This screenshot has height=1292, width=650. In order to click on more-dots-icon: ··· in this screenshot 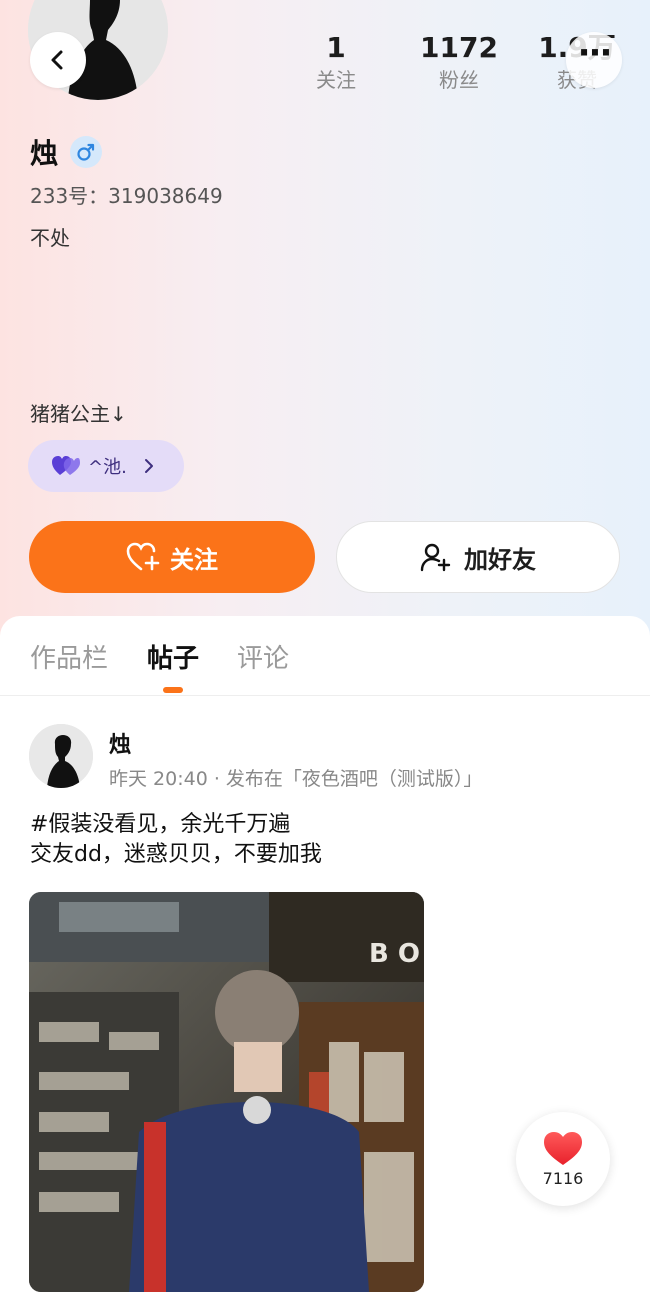, I will do `click(595, 53)`.